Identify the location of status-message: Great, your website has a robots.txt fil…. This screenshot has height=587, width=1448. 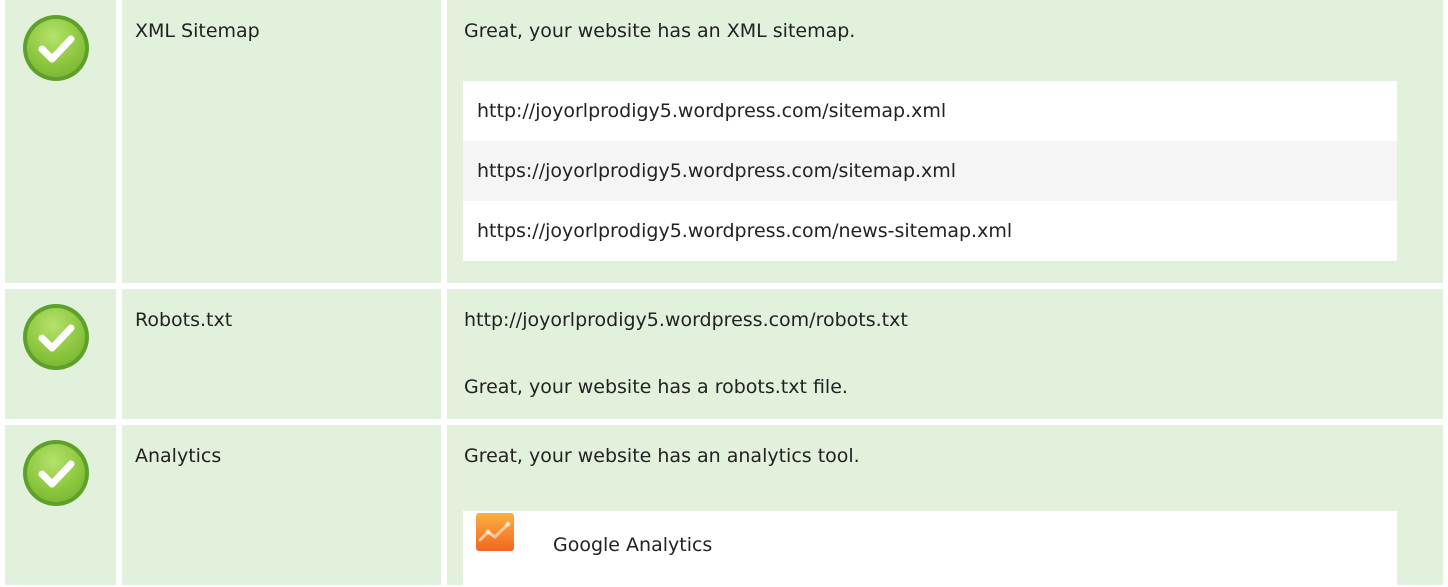
(656, 387).